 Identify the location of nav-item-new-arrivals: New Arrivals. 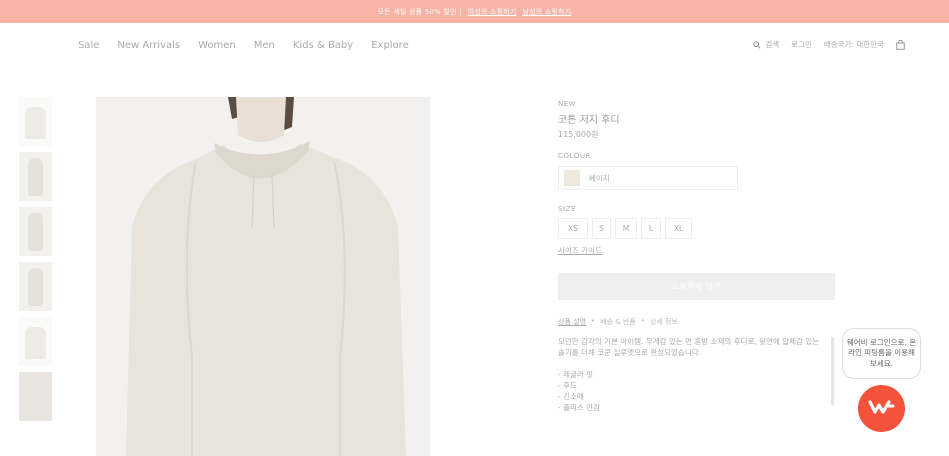
(148, 45).